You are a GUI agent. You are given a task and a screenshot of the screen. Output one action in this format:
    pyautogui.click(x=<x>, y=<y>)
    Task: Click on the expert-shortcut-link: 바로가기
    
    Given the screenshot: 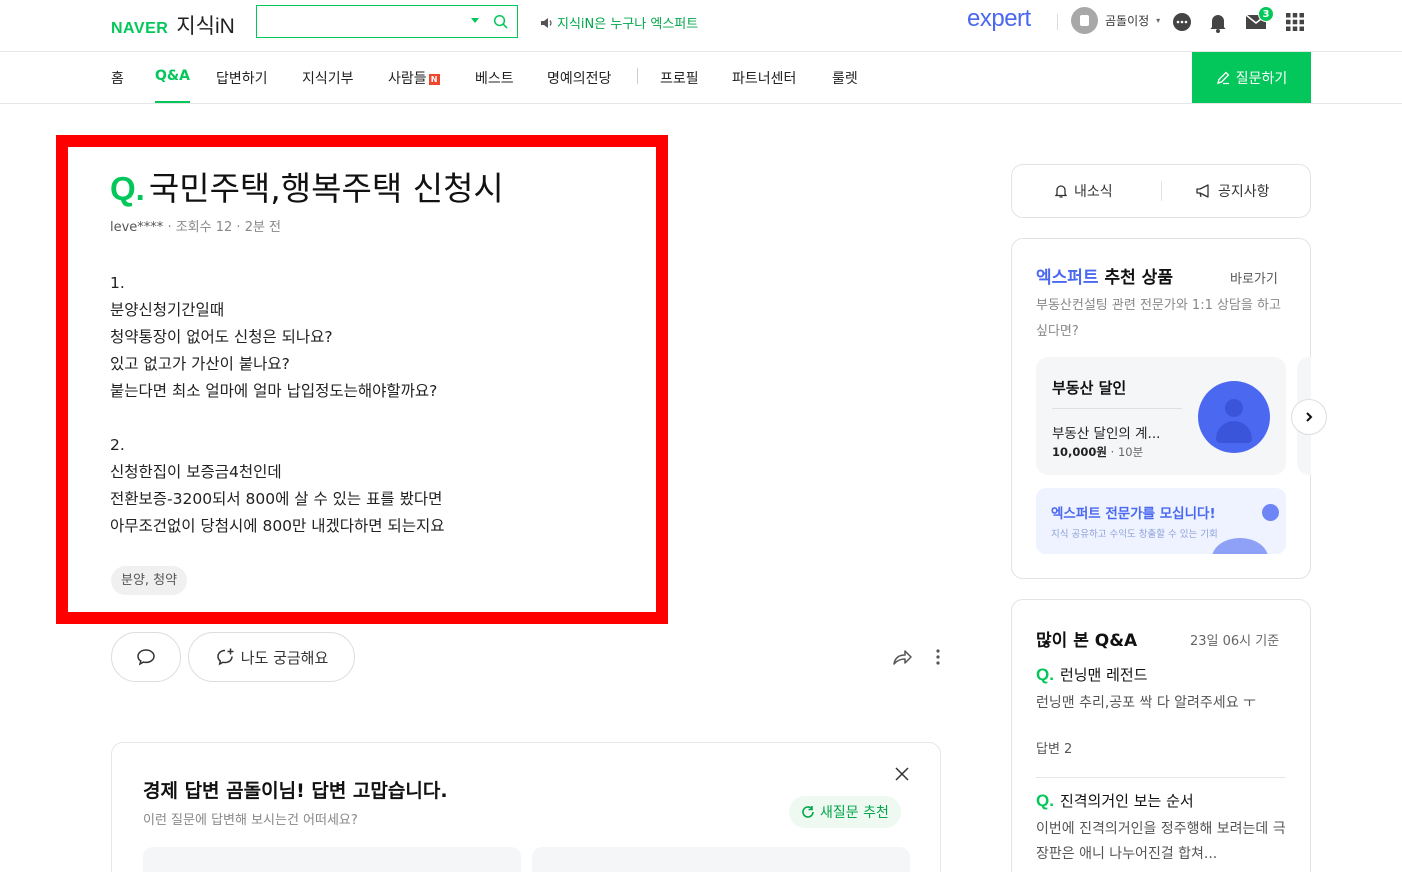 What is the action you would take?
    pyautogui.click(x=1254, y=277)
    